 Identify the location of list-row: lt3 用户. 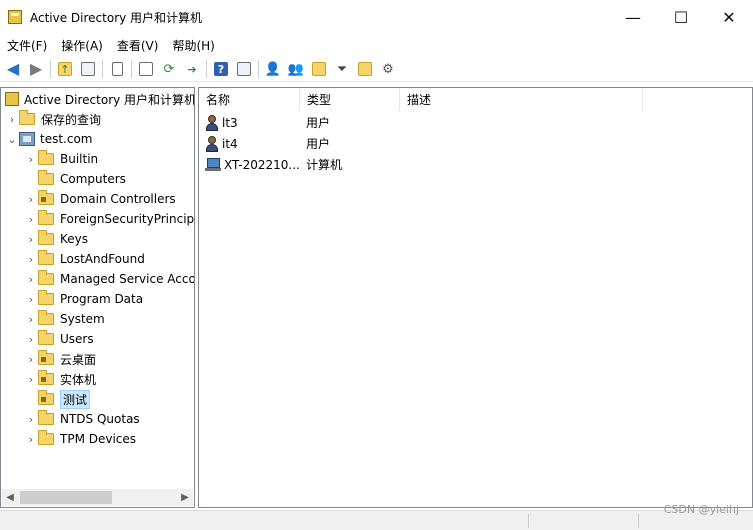
(419, 122).